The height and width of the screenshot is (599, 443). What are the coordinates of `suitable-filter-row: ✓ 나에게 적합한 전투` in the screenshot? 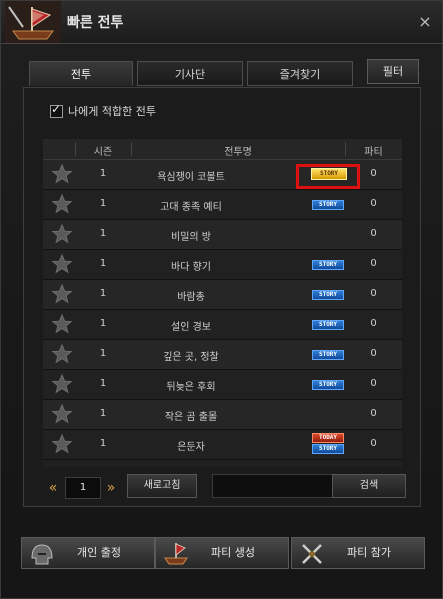 It's located at (103, 109).